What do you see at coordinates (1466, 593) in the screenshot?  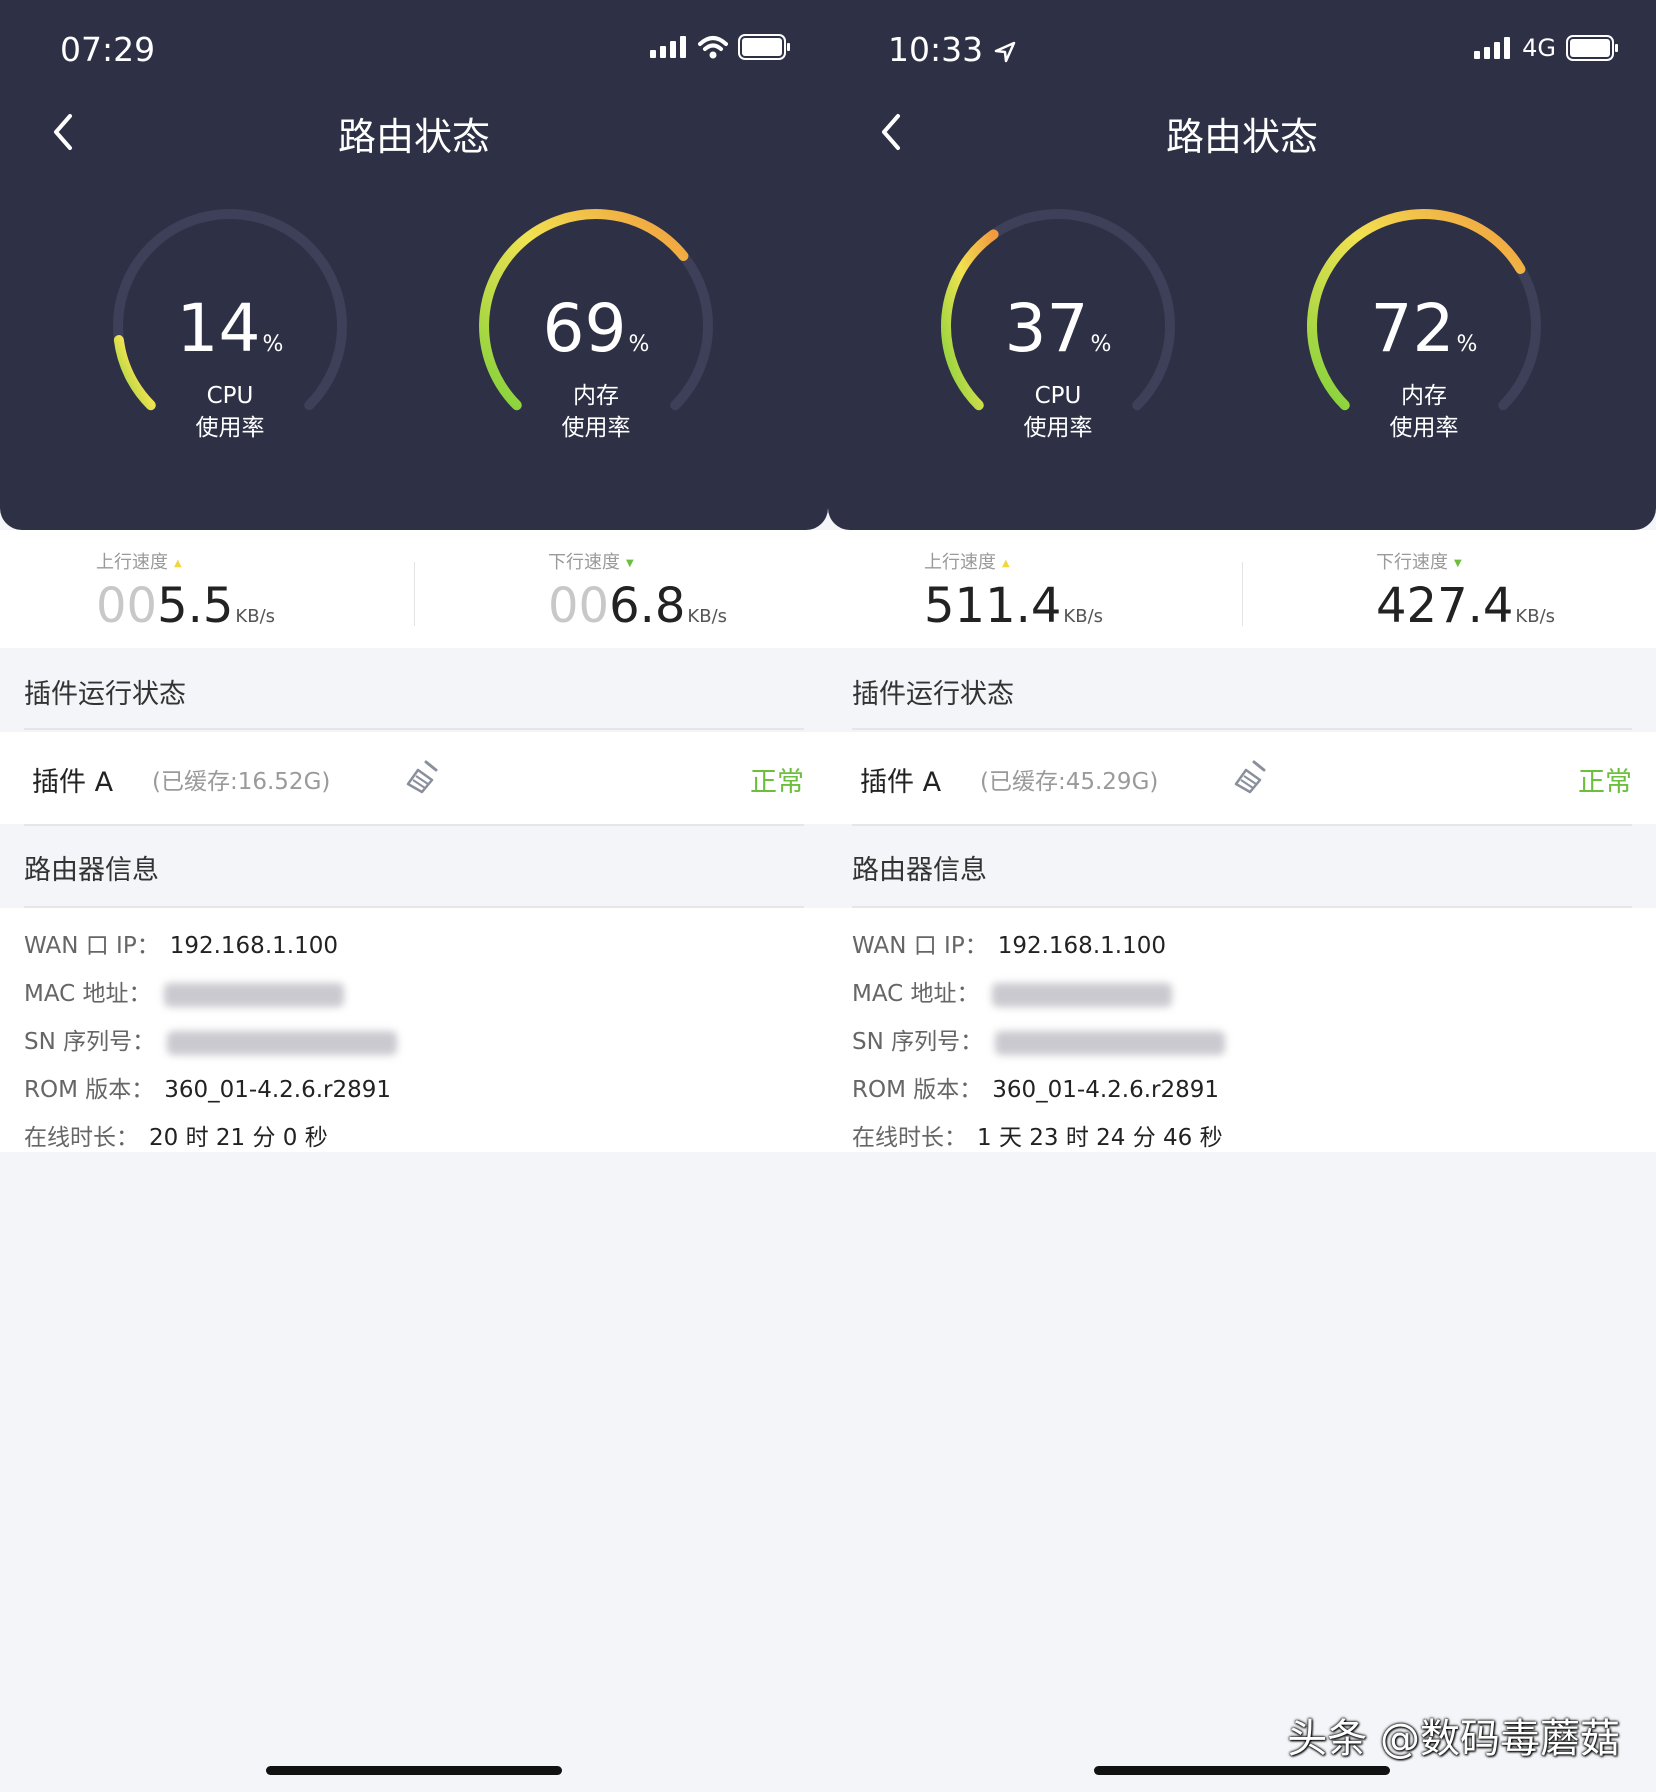 I see `download-speed: 下行速度 ▼ 427.4 KB/s` at bounding box center [1466, 593].